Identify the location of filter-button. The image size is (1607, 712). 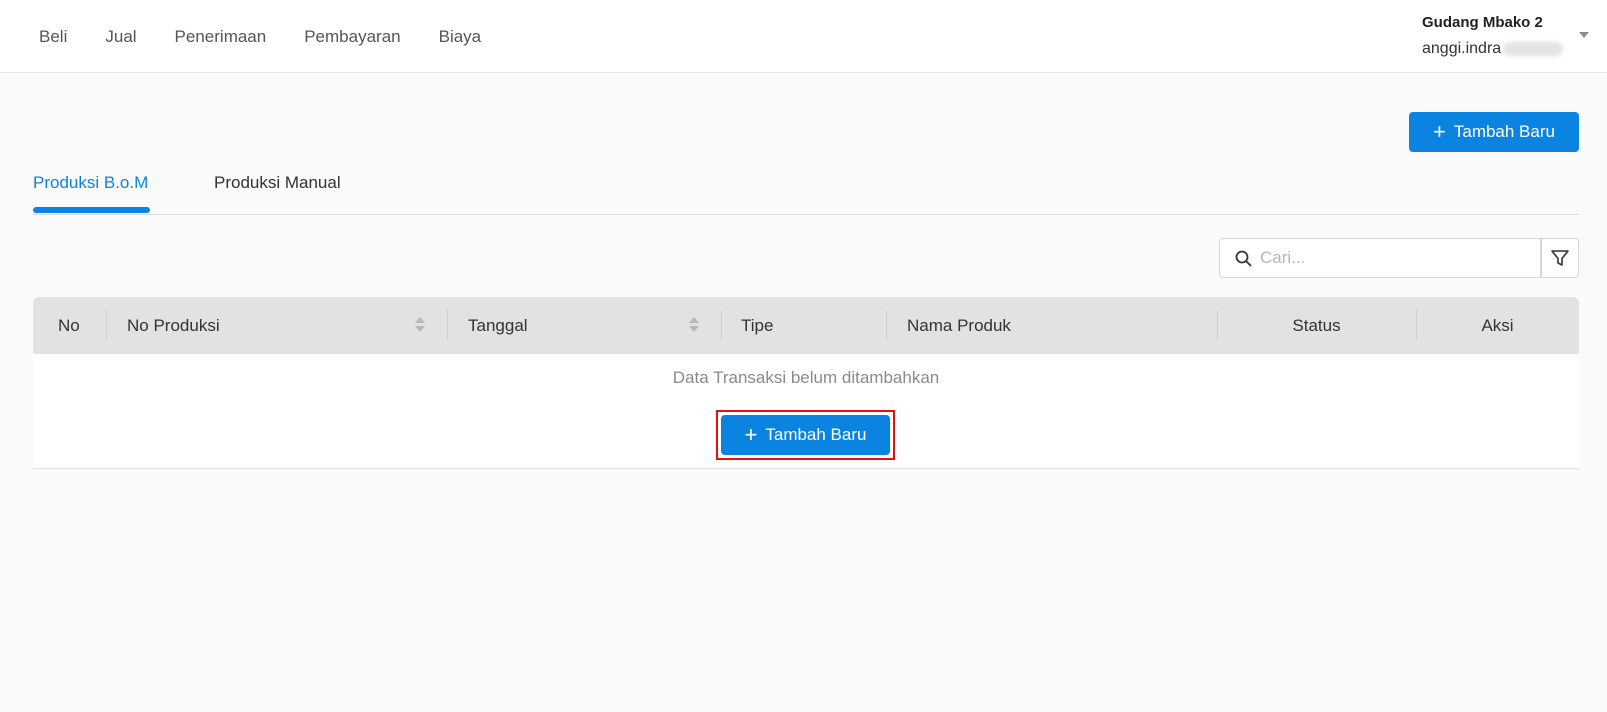
(1560, 258).